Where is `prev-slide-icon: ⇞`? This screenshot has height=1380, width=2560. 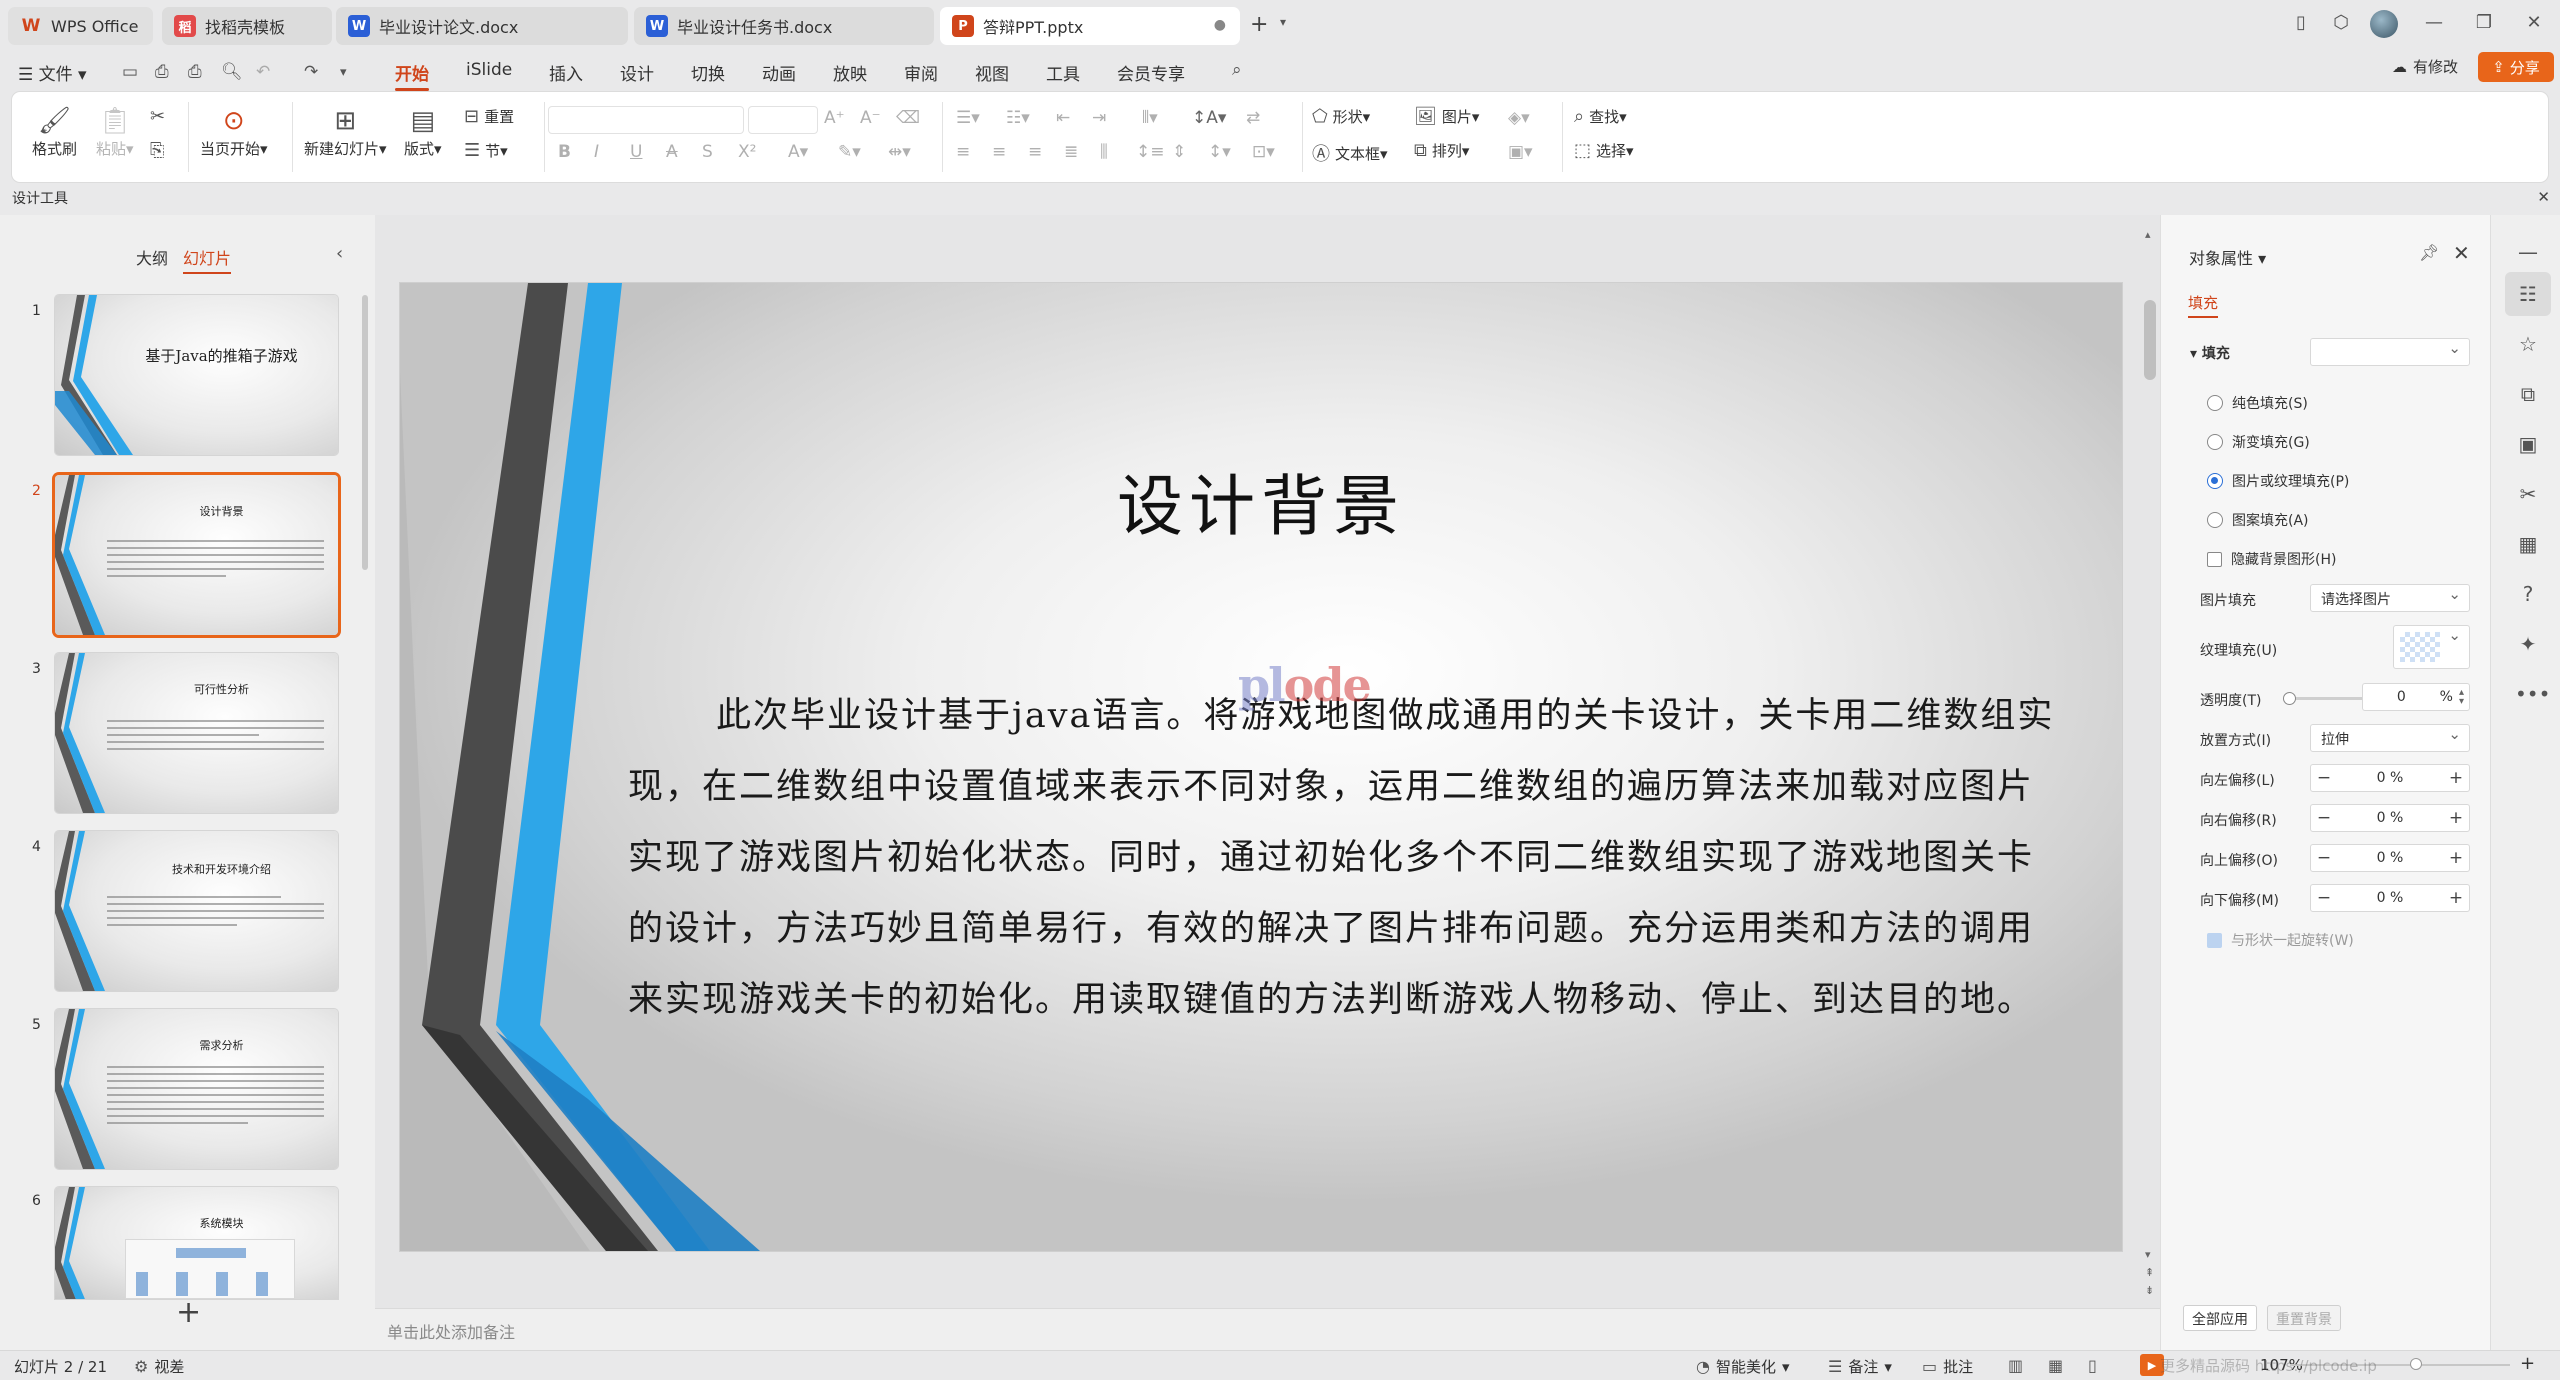
prev-slide-icon: ⇞ is located at coordinates (2149, 1272).